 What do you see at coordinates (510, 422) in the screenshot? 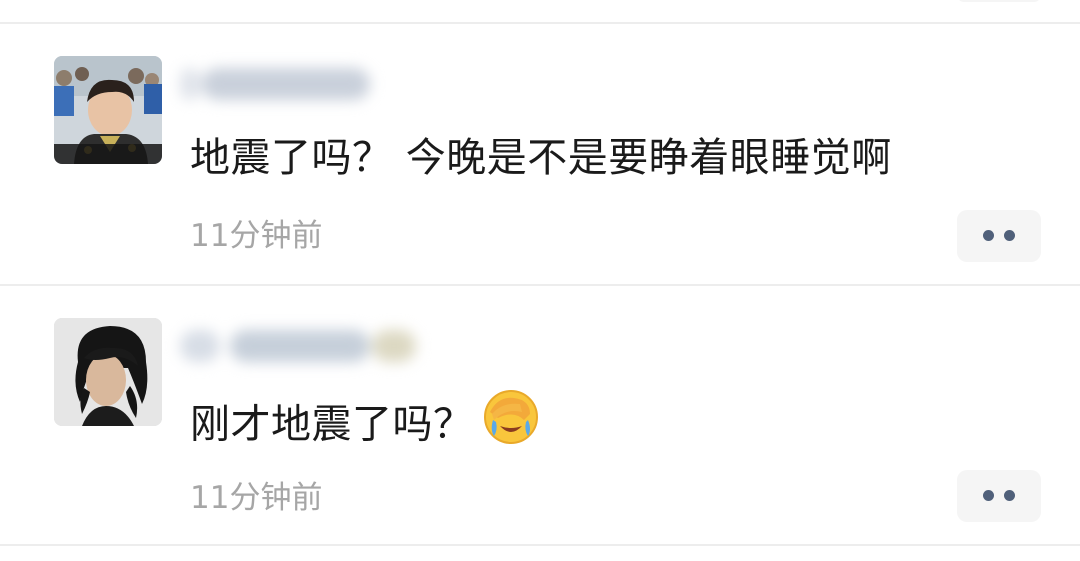
I see `face-palm-crying-icon` at bounding box center [510, 422].